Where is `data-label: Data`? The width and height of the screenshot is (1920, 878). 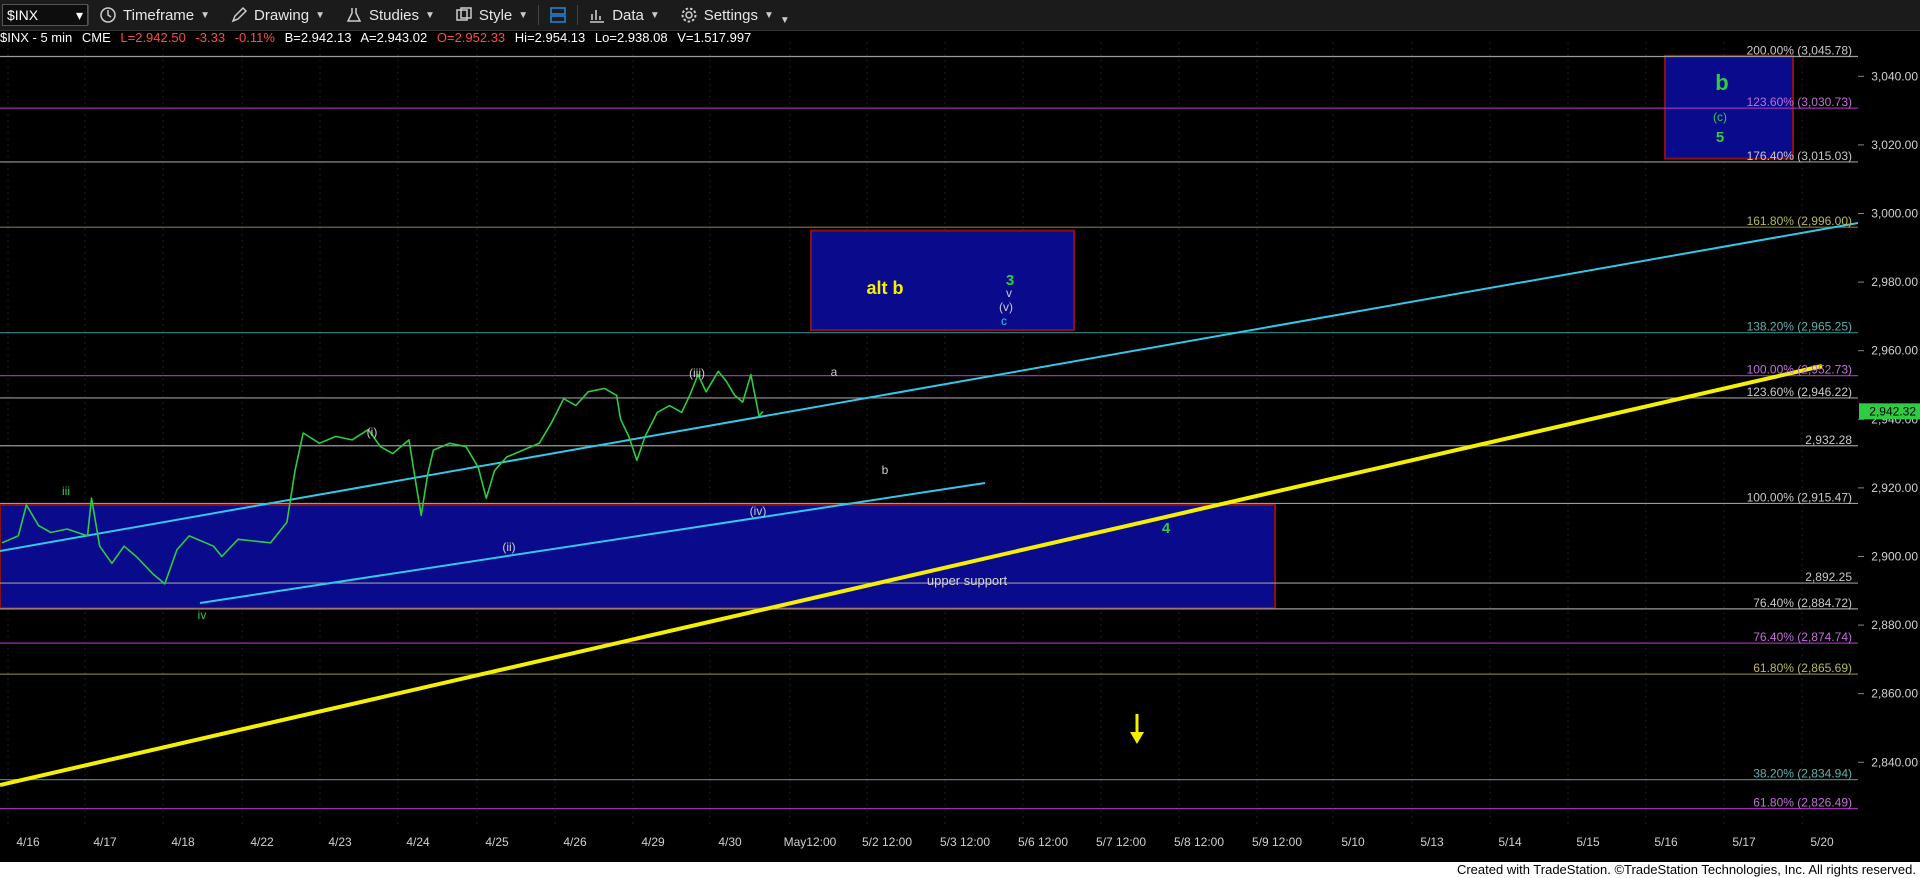
data-label: Data is located at coordinates (628, 15).